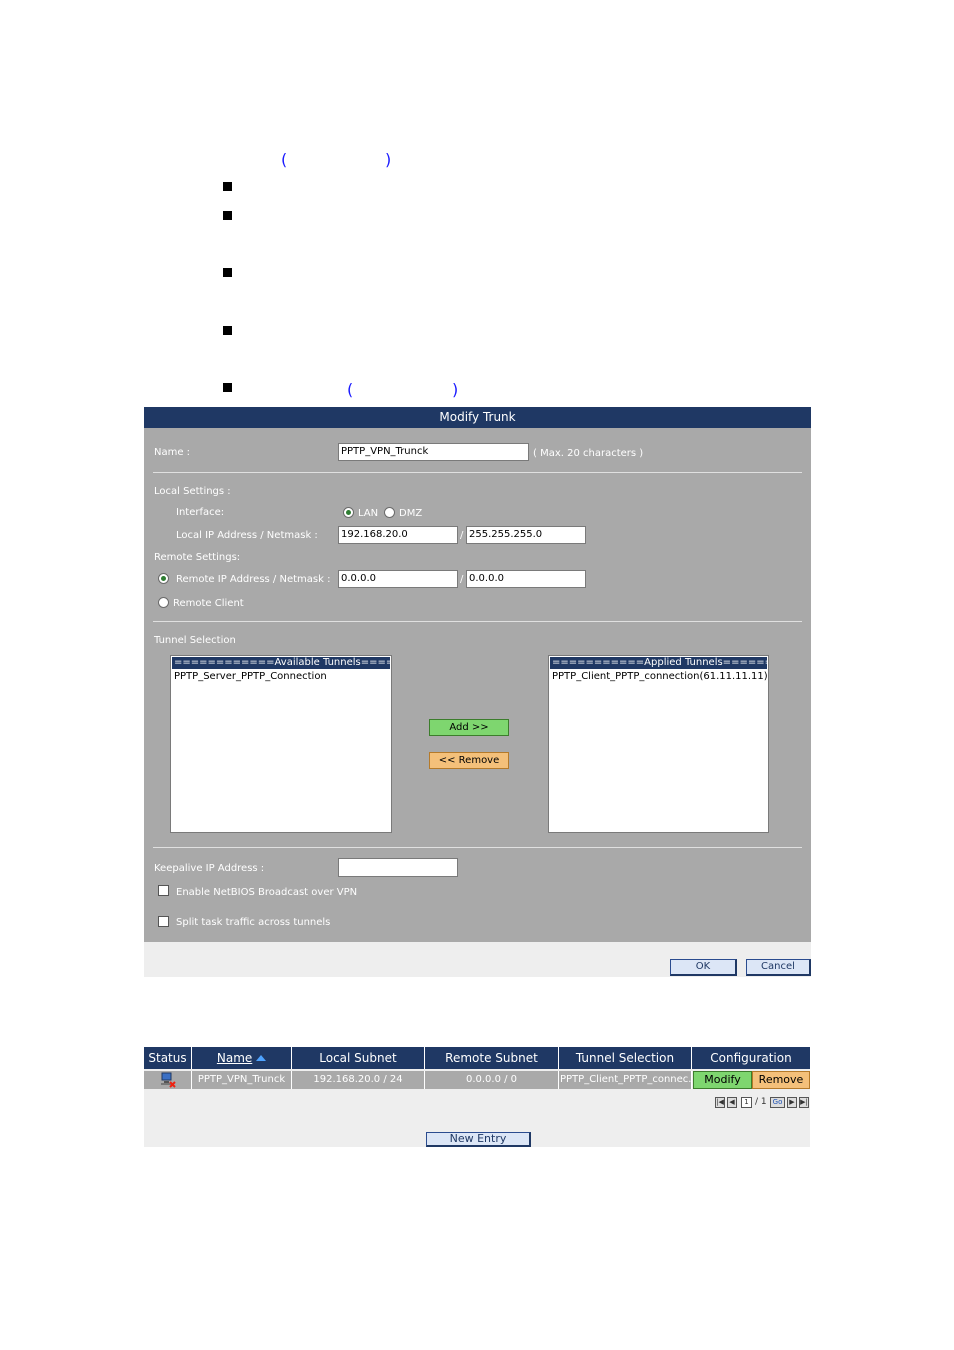  Describe the element at coordinates (751, 1058) in the screenshot. I see `column-header-configuration: Configuration` at that location.